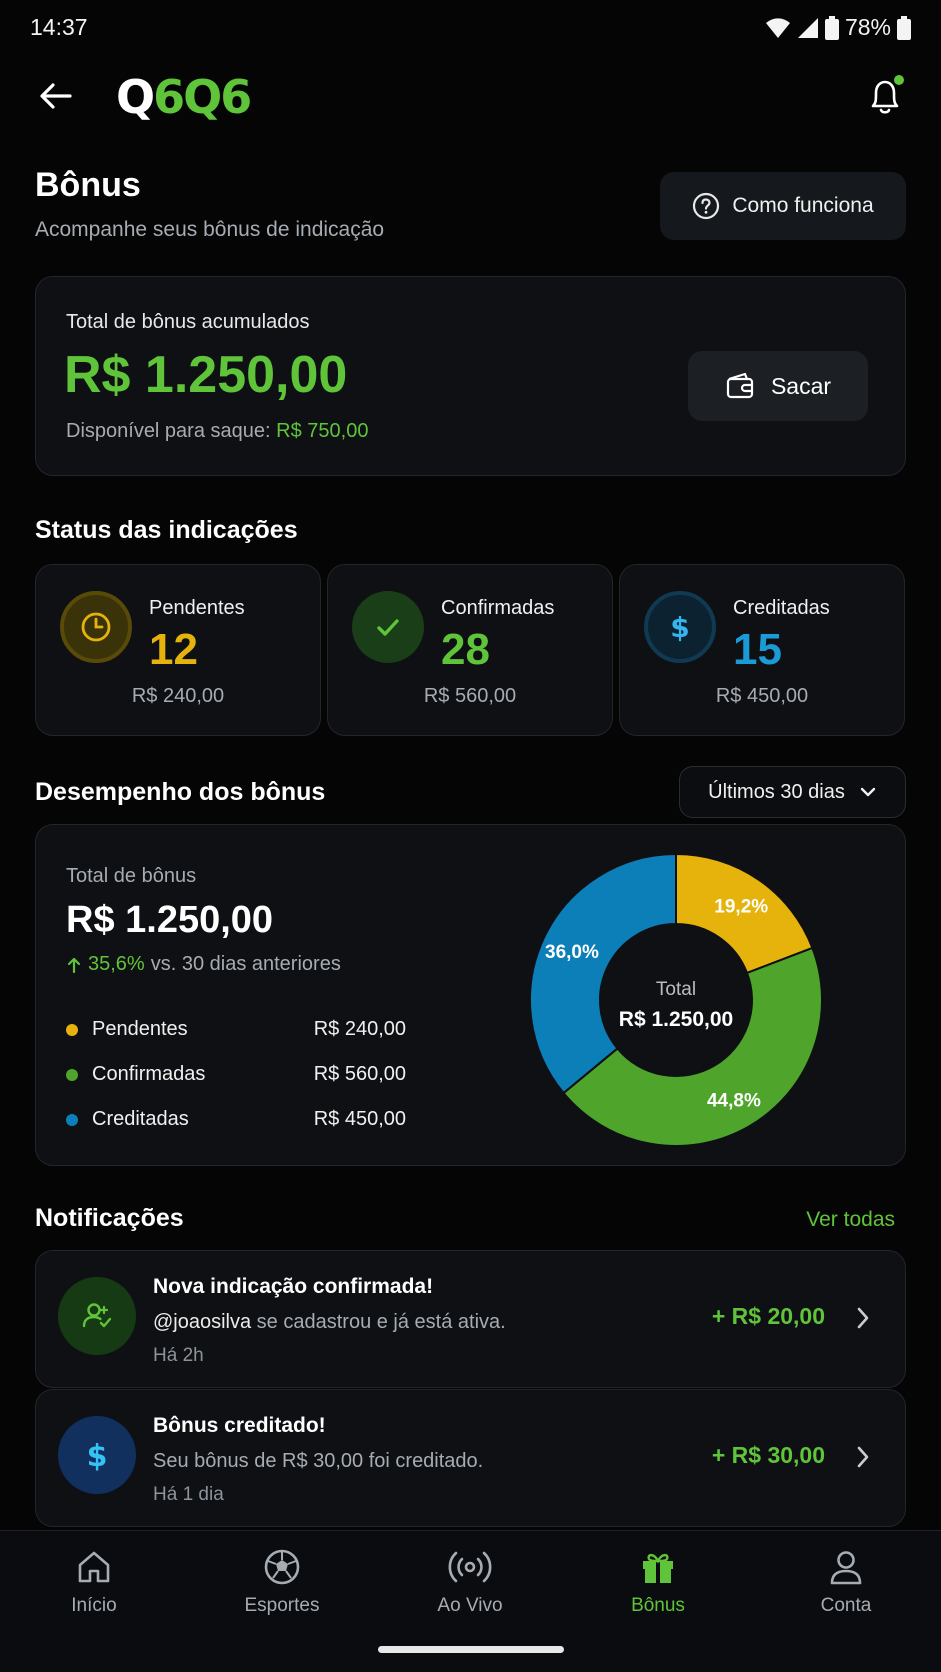 The height and width of the screenshot is (1672, 941). What do you see at coordinates (173, 649) in the screenshot?
I see `stat-count: 12` at bounding box center [173, 649].